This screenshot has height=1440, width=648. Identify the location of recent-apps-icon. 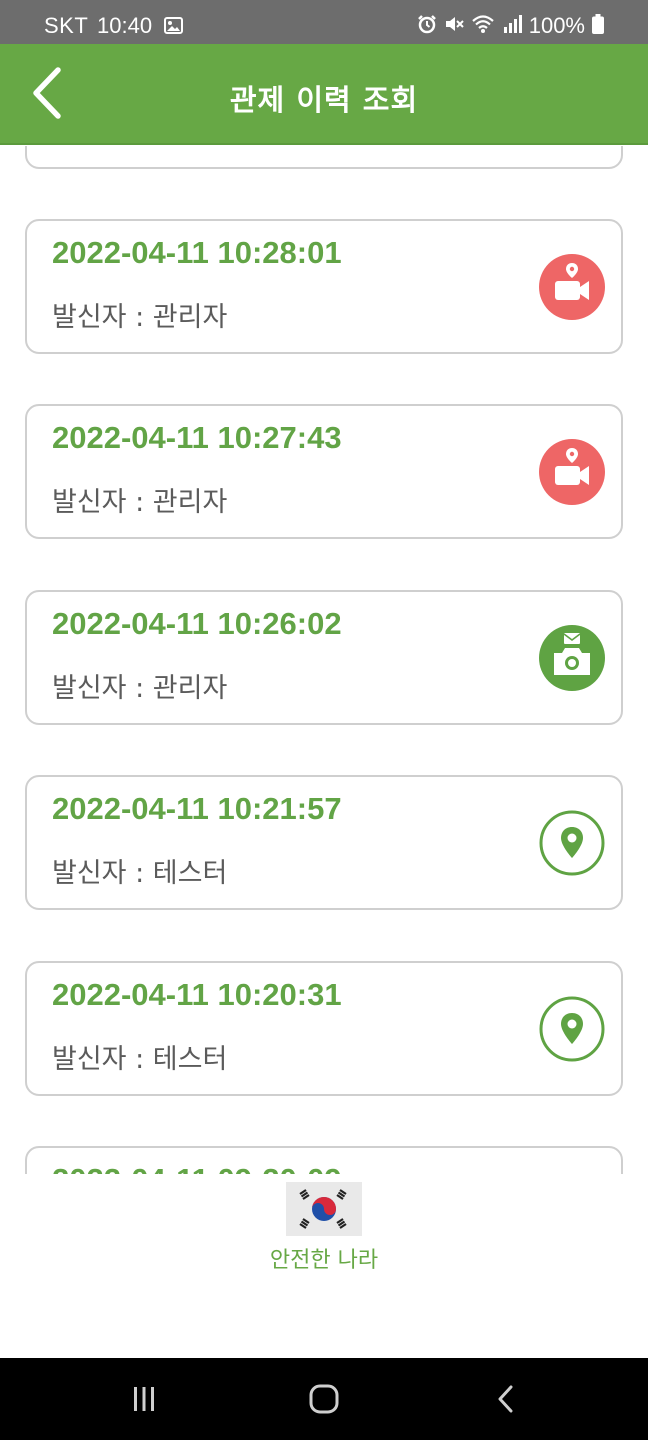
(144, 1399).